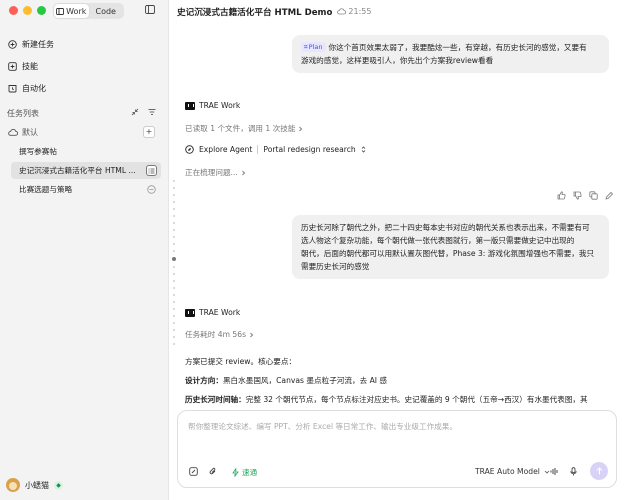 Image resolution: width=624 pixels, height=500 pixels. I want to click on paperclip-icon, so click(213, 471).